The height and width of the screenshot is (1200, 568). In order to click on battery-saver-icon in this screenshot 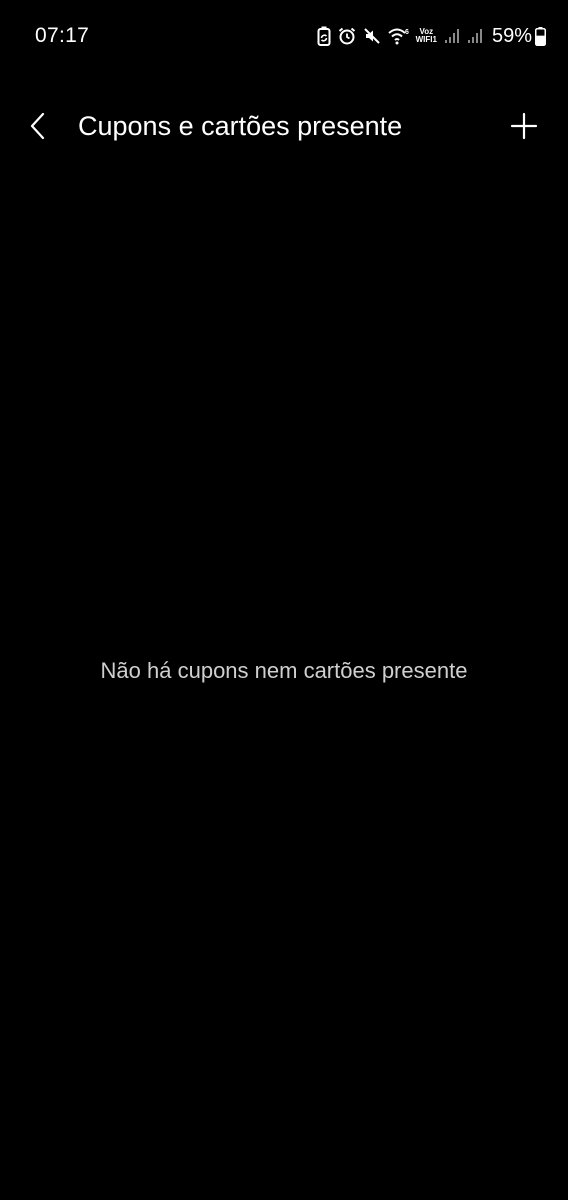, I will do `click(324, 36)`.